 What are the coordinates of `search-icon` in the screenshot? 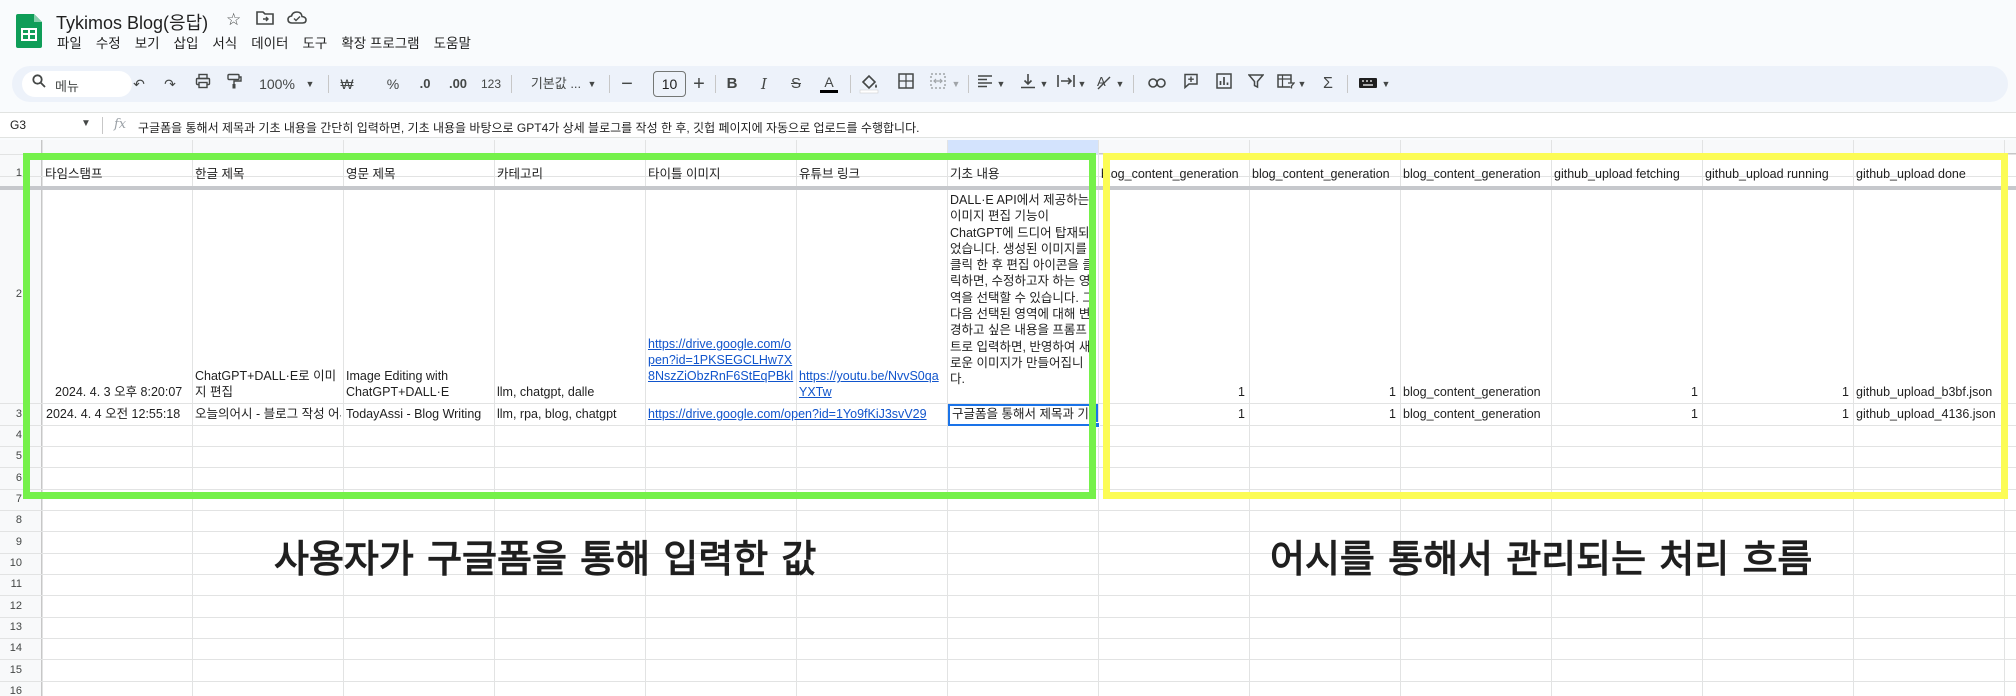 It's located at (39, 83).